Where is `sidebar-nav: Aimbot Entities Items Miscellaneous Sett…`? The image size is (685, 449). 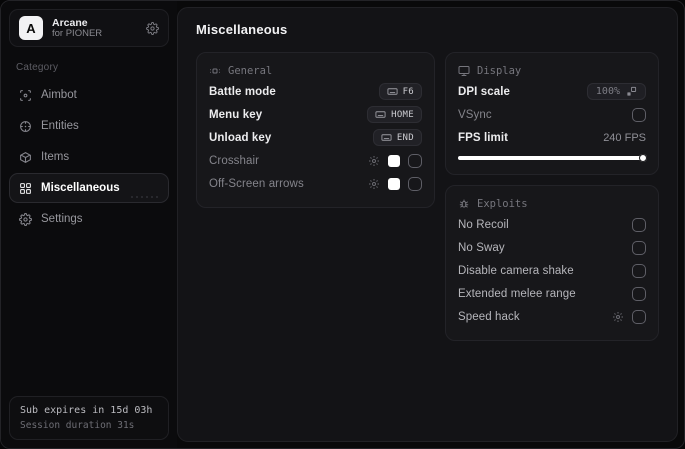 sidebar-nav: Aimbot Entities Items Miscellaneous Sett… is located at coordinates (89, 157).